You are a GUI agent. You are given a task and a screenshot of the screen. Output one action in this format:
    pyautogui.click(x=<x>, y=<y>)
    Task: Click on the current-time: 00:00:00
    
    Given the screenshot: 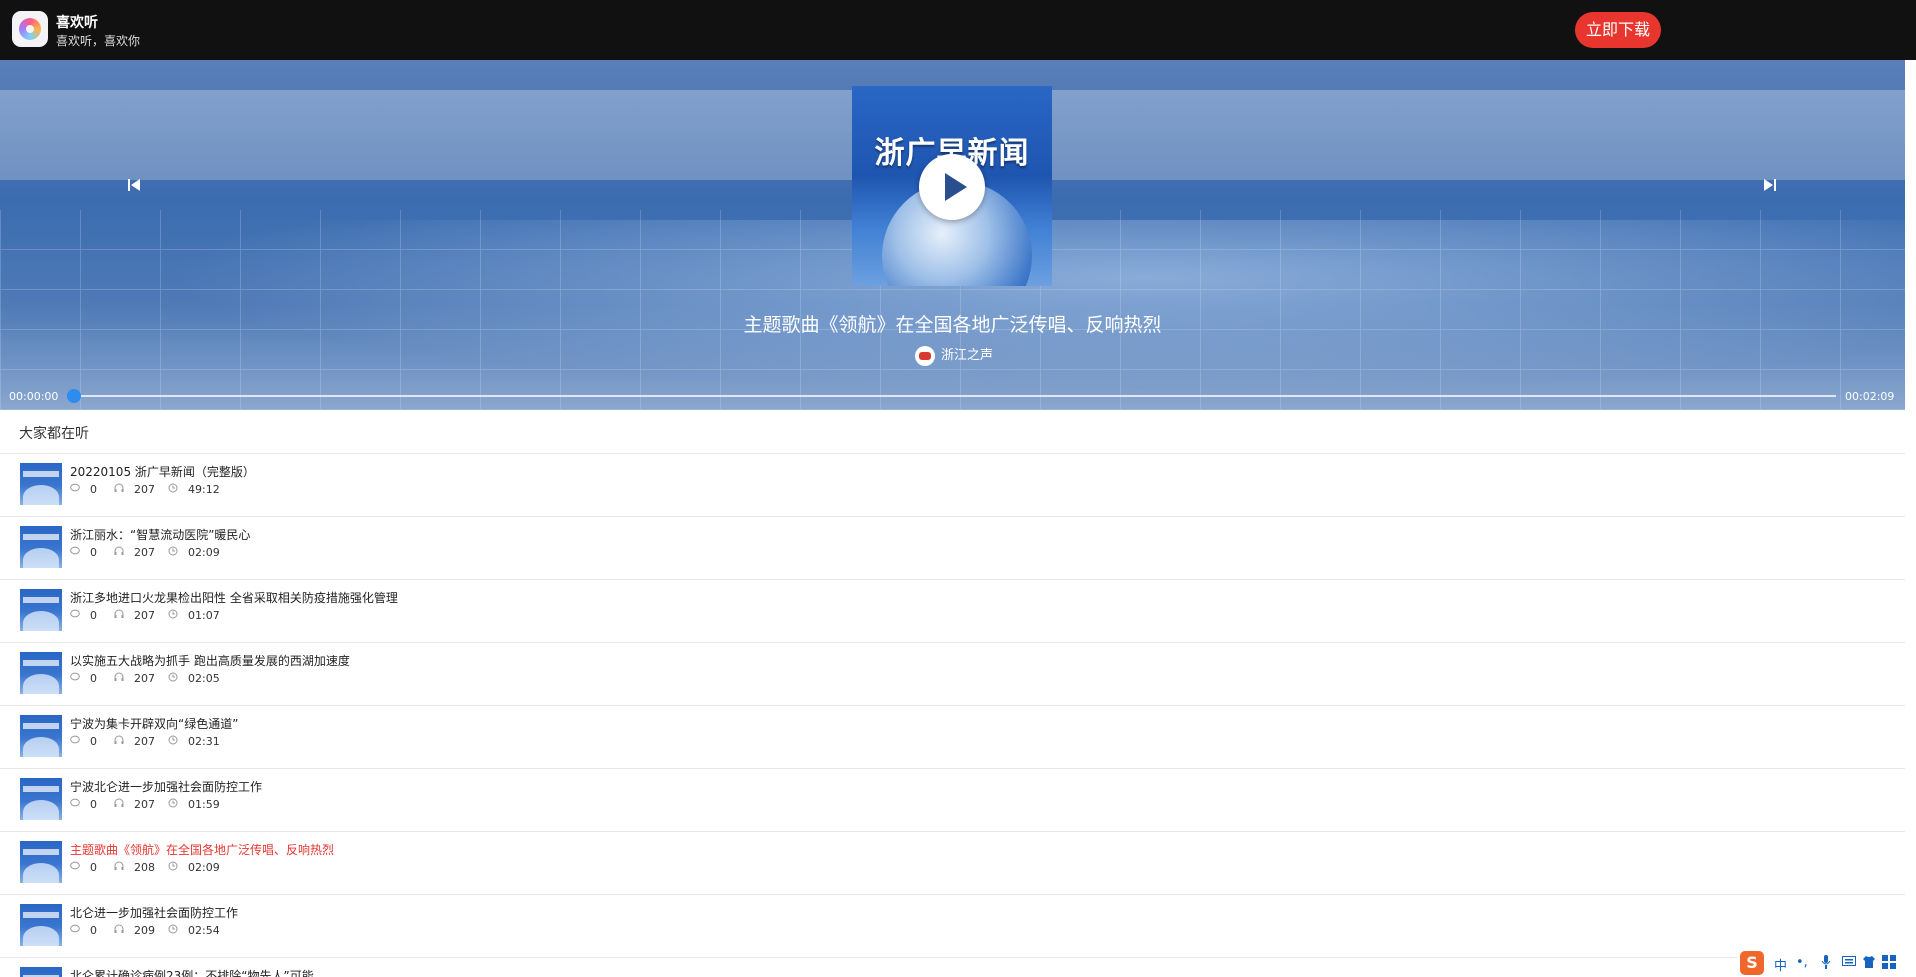 What is the action you would take?
    pyautogui.click(x=34, y=396)
    